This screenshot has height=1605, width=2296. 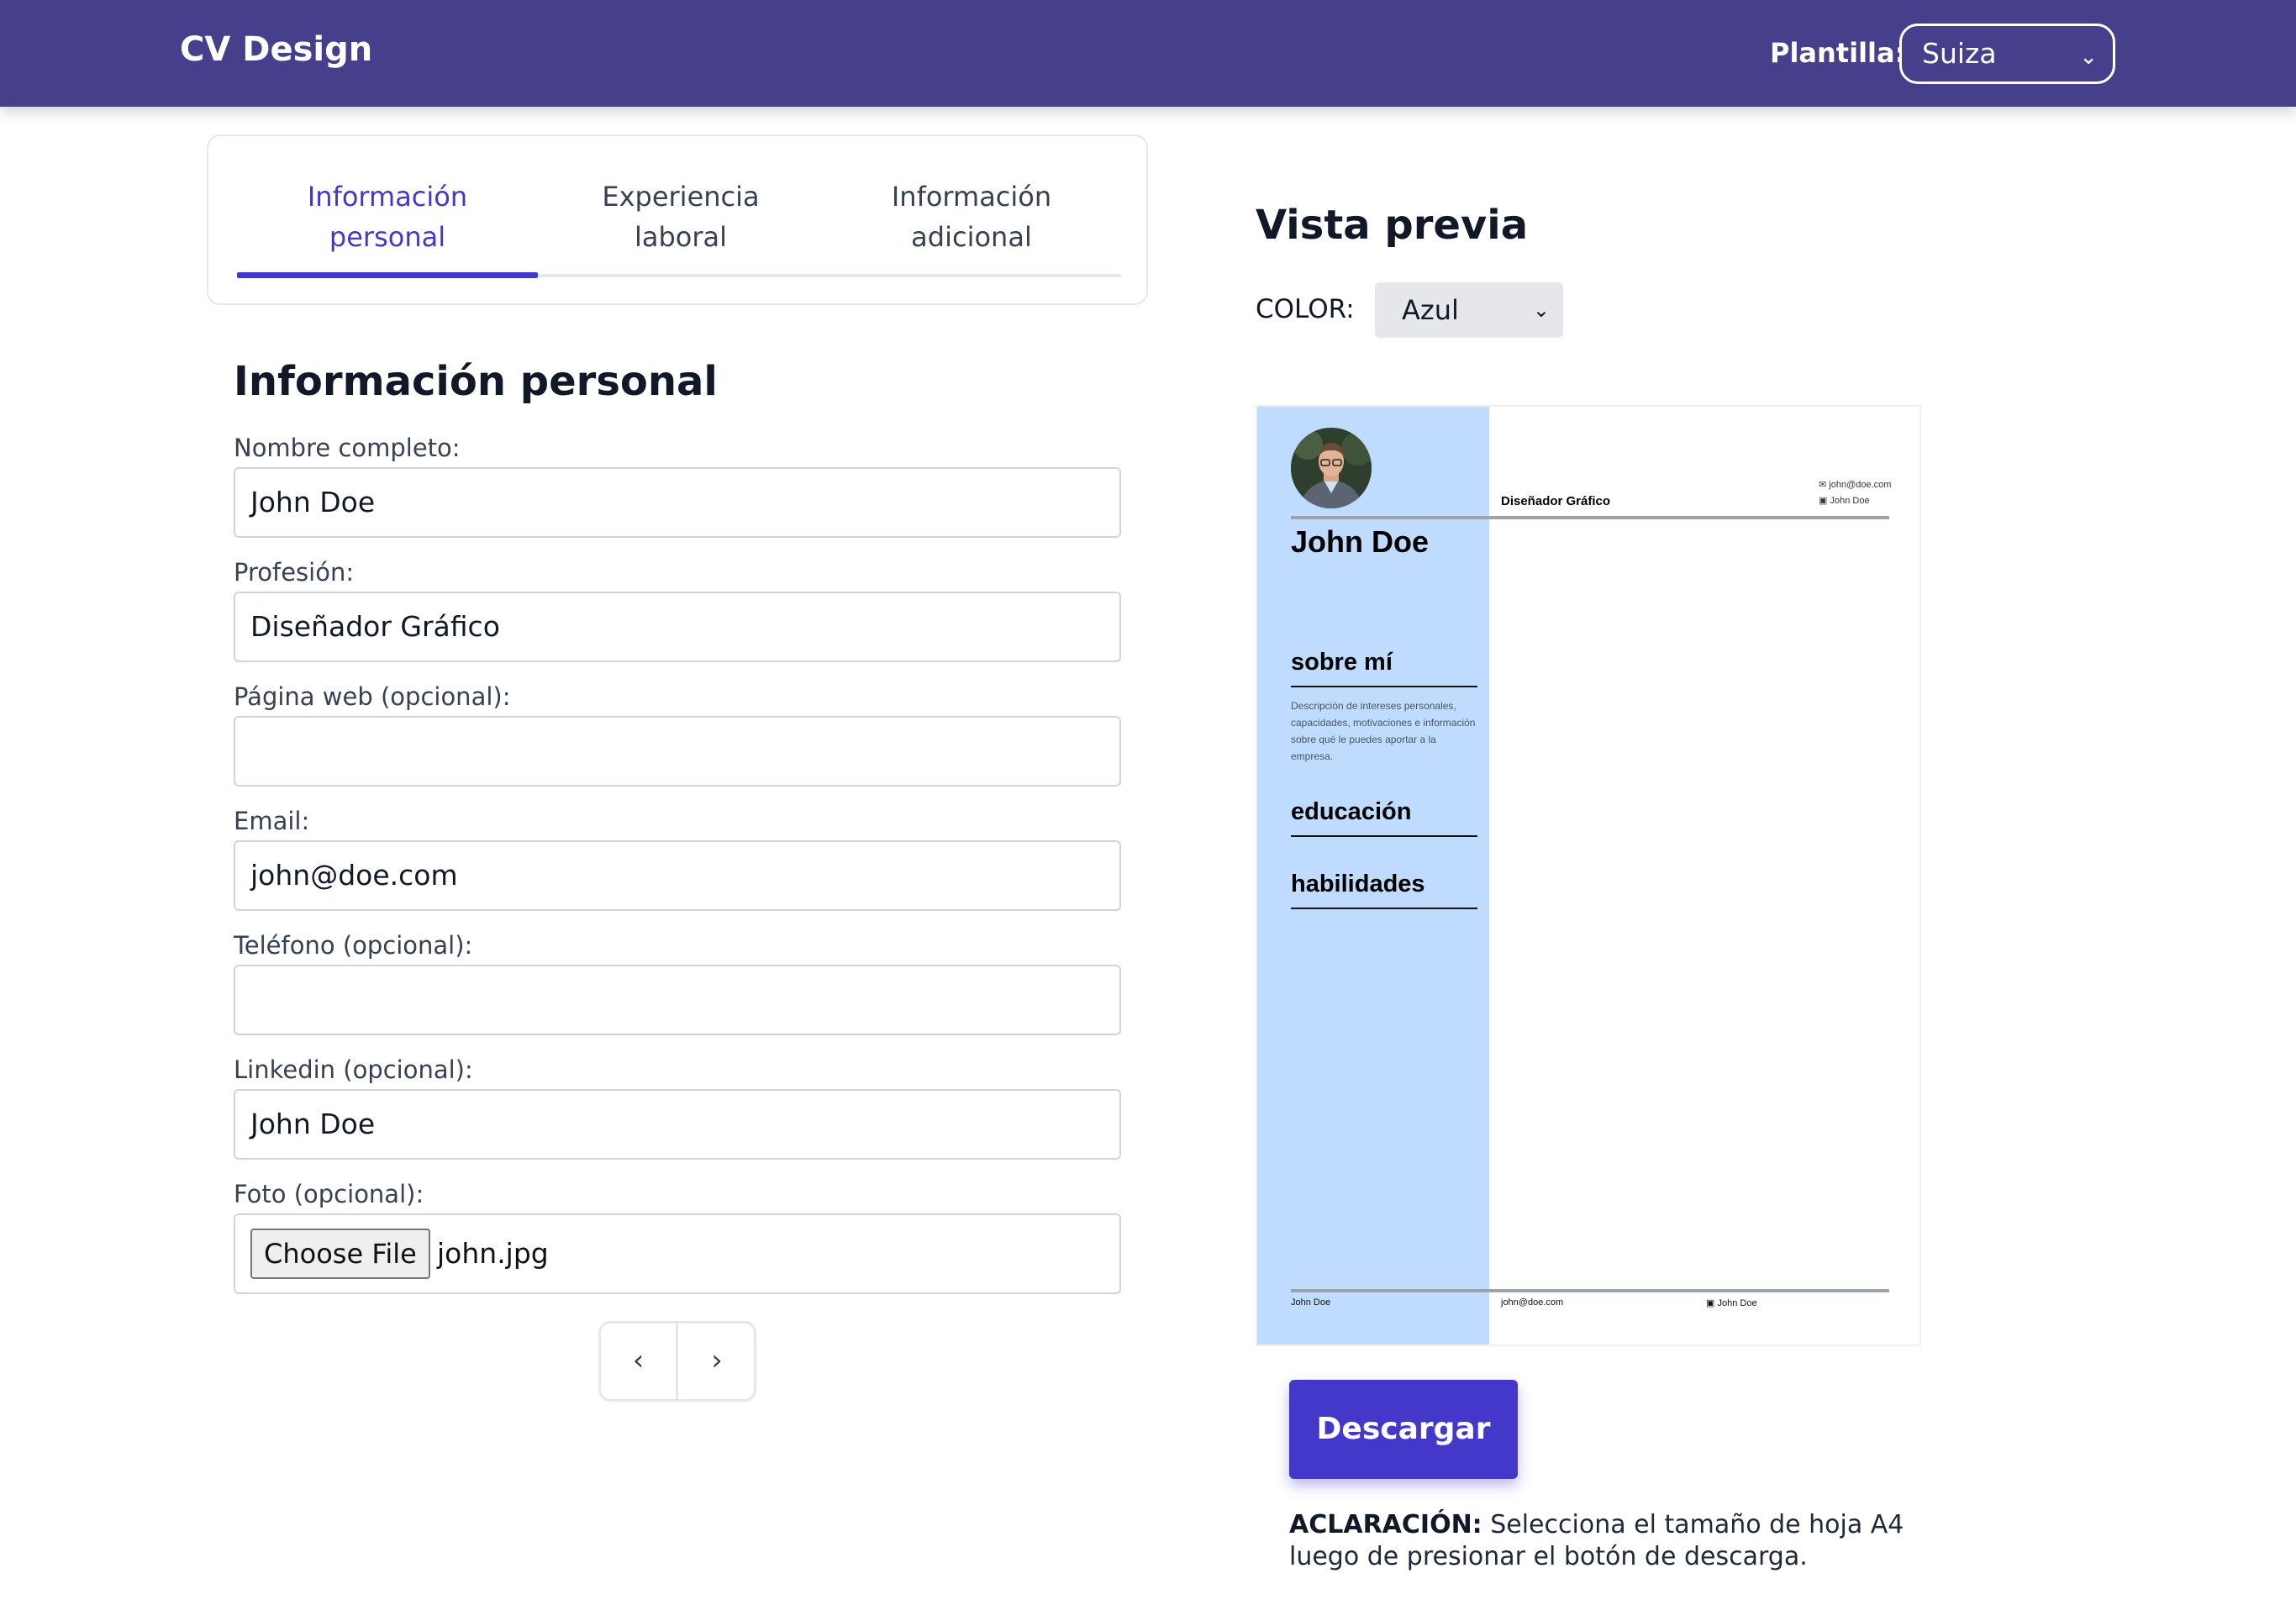 What do you see at coordinates (677, 627) in the screenshot?
I see `profession-input: Diseñador Gráfico` at bounding box center [677, 627].